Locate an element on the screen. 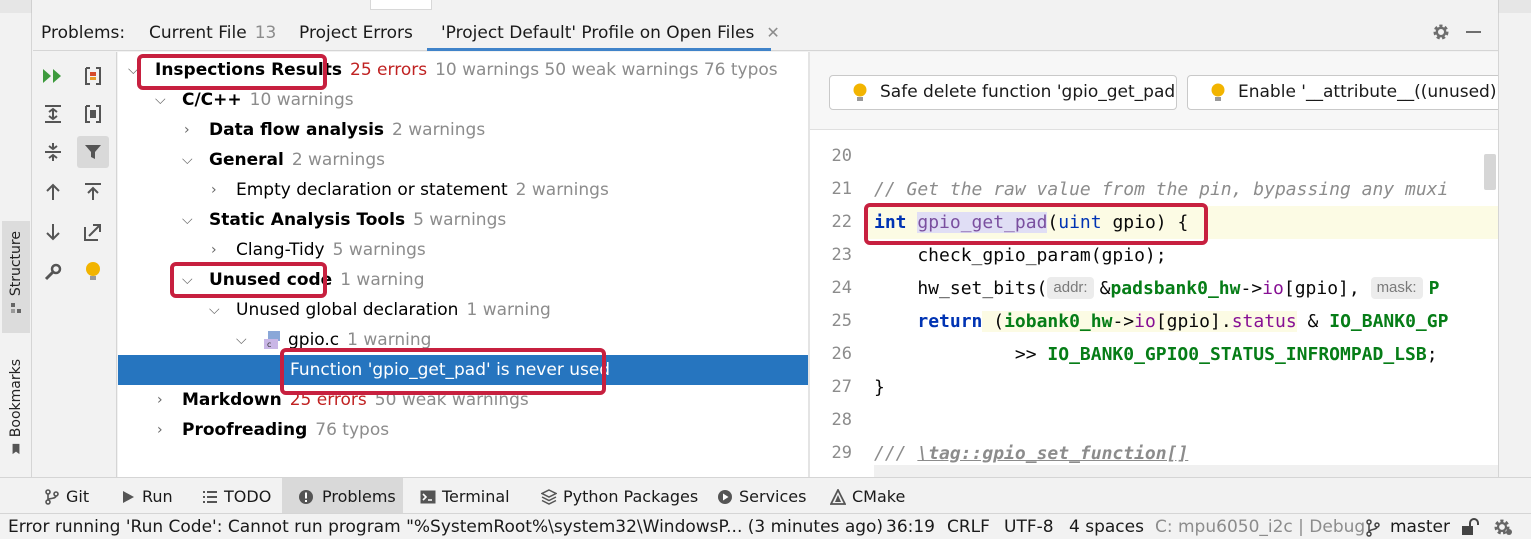  tab-project-errors: Project Errors is located at coordinates (356, 32).